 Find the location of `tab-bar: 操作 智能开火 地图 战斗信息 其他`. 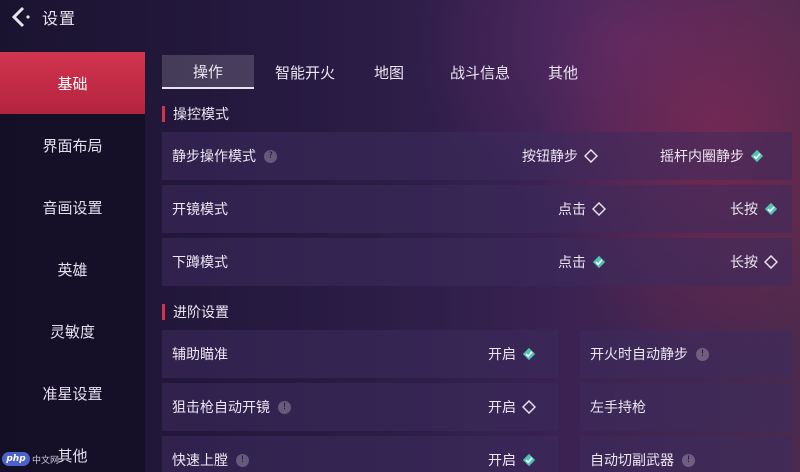

tab-bar: 操作 智能开火 地图 战斗信息 其他 is located at coordinates (380, 72).